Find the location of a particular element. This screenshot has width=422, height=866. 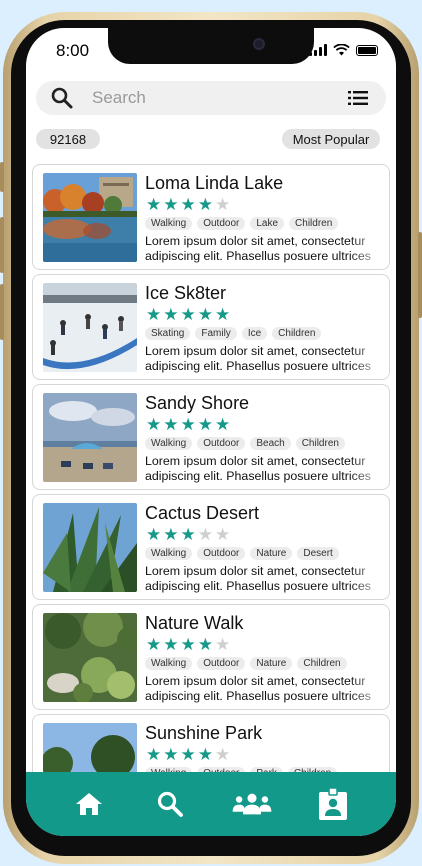

battery-icon is located at coordinates (367, 50).